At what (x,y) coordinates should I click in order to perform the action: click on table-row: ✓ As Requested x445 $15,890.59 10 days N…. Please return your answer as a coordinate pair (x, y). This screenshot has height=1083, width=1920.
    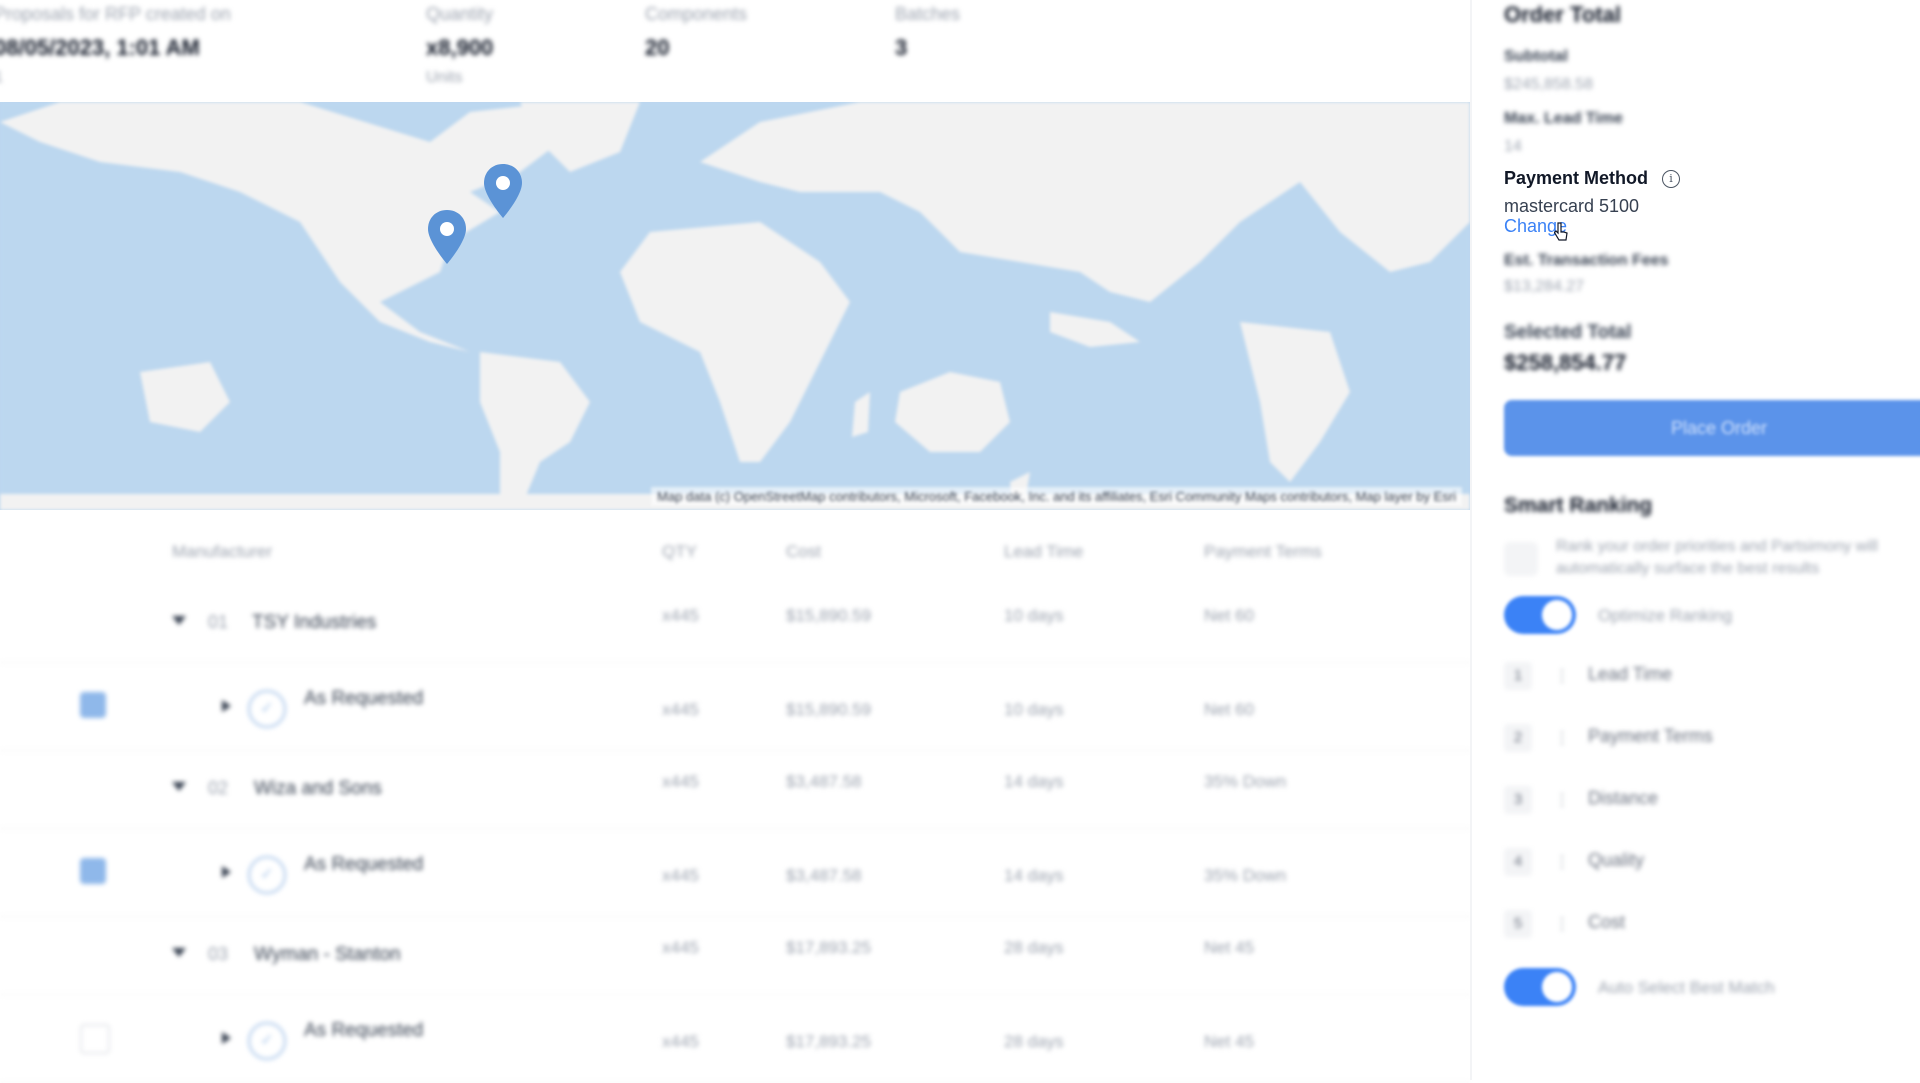
    Looking at the image, I should click on (735, 710).